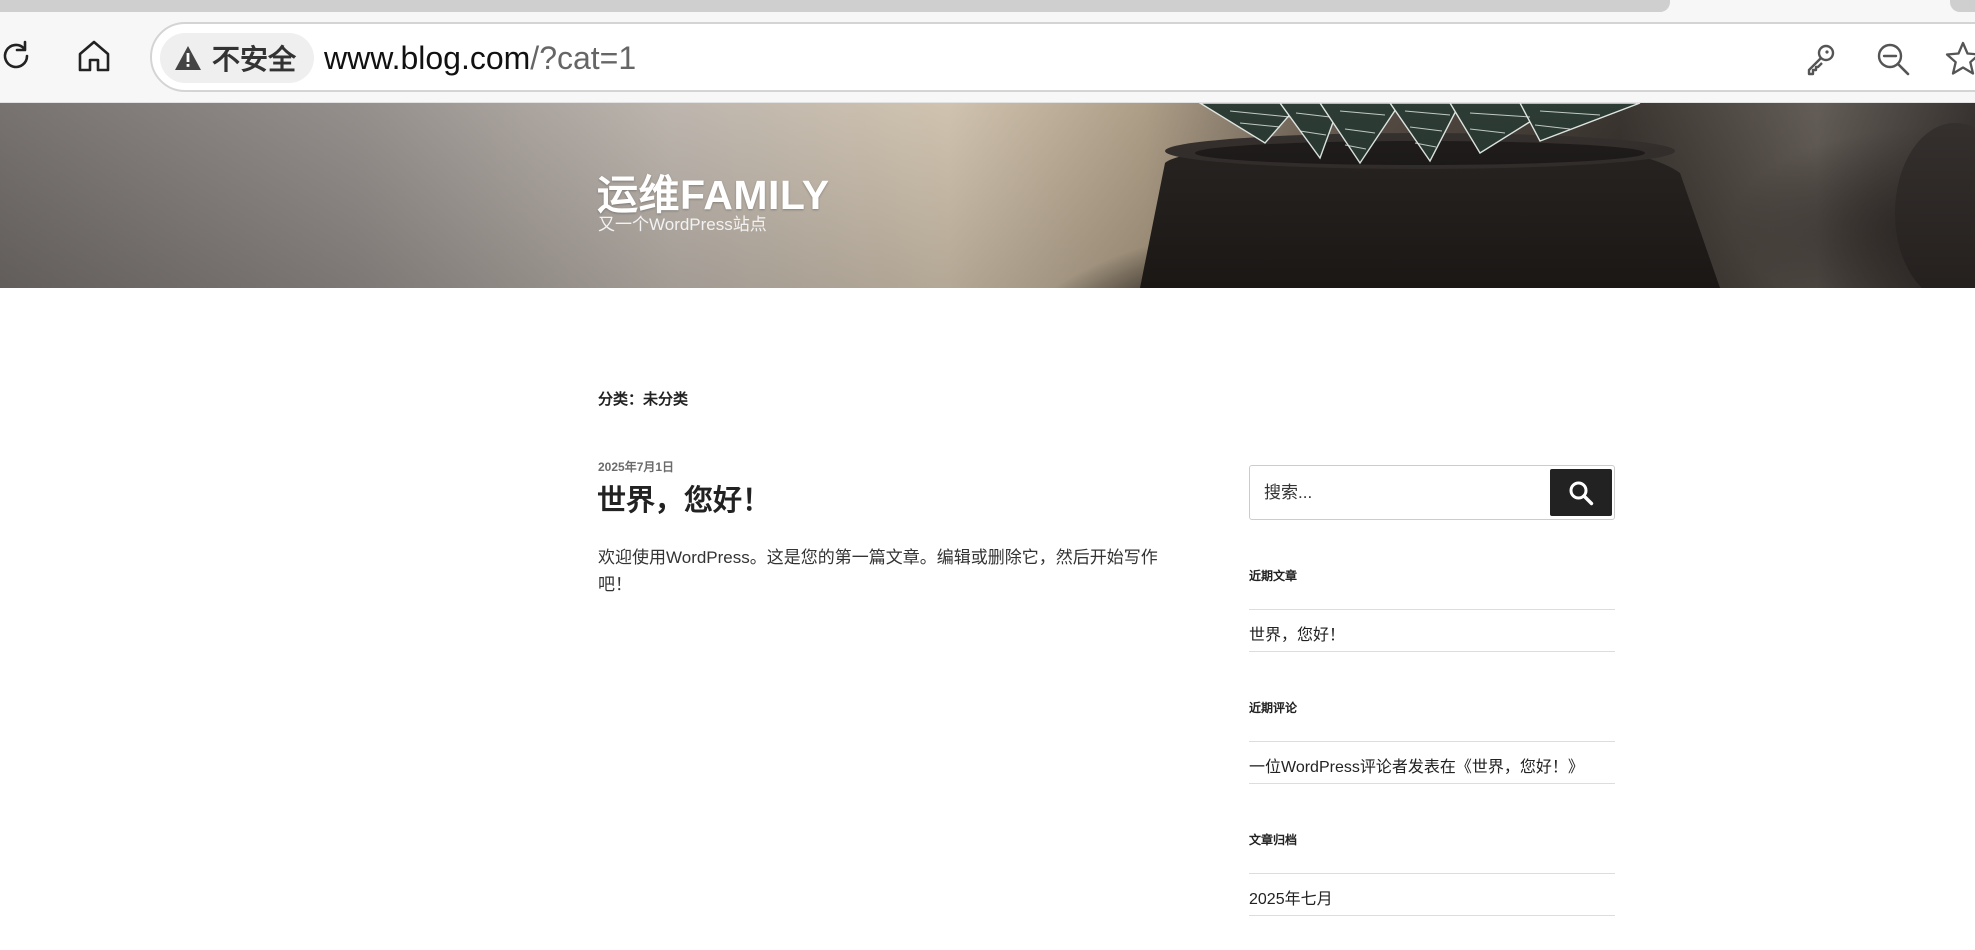 This screenshot has width=1975, height=950. I want to click on security-label: 不安全, so click(254, 59).